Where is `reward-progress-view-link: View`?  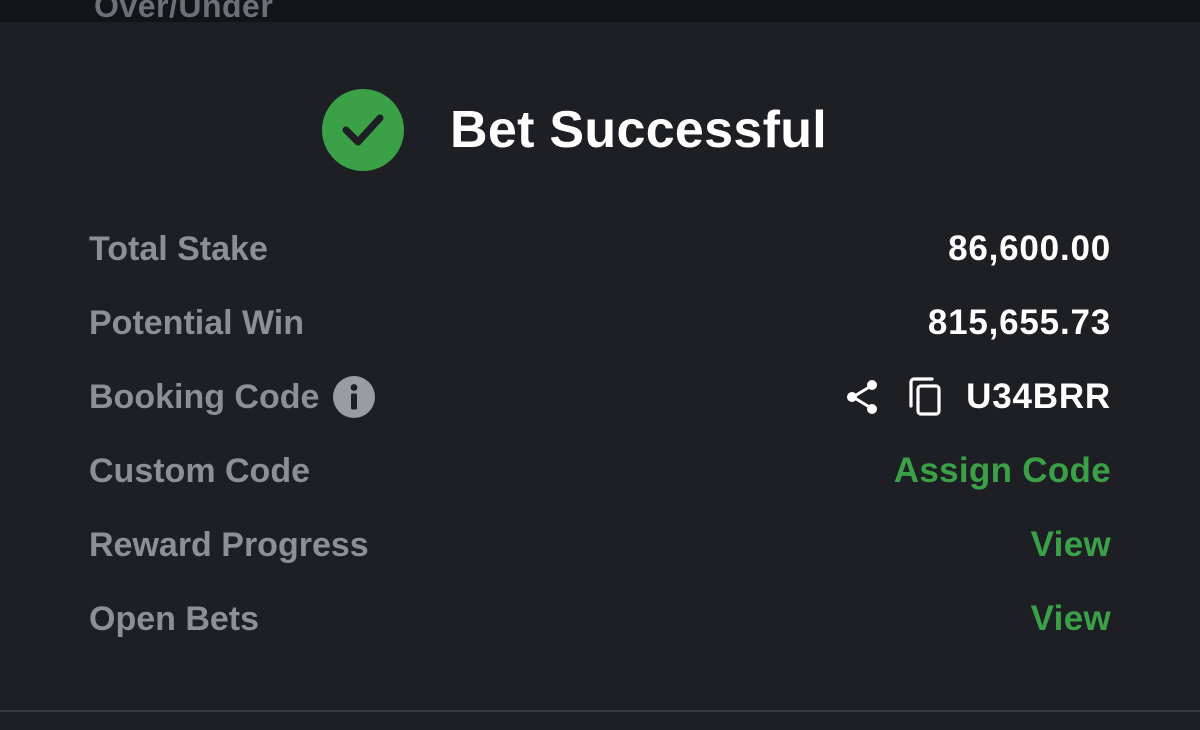
reward-progress-view-link: View is located at coordinates (1071, 545).